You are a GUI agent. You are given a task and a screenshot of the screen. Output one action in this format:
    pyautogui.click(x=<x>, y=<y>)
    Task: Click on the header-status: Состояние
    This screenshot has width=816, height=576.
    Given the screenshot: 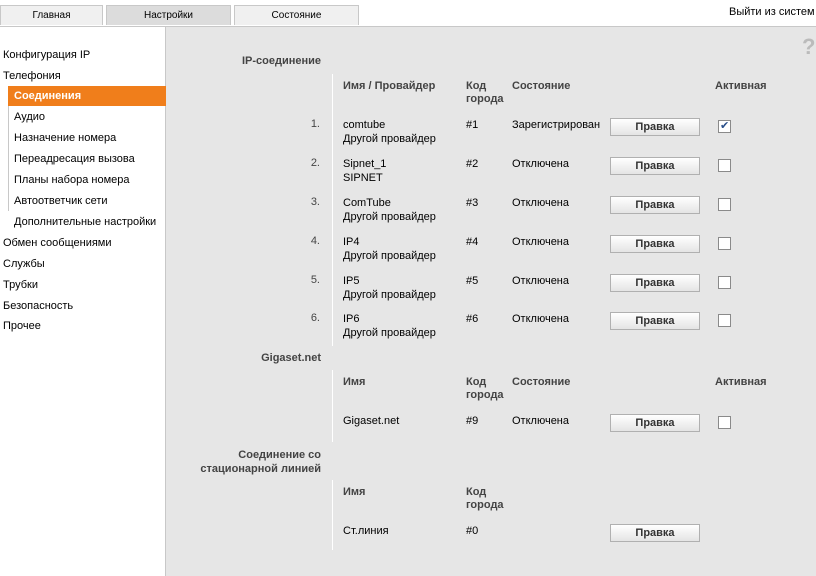 What is the action you would take?
    pyautogui.click(x=541, y=86)
    